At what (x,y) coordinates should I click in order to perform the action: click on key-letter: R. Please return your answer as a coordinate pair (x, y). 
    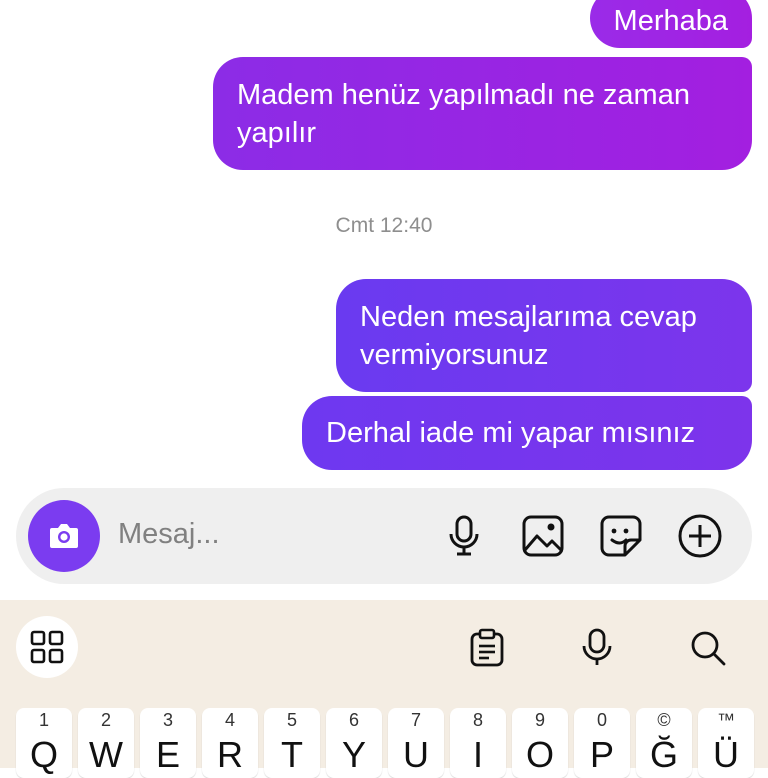
    Looking at the image, I should click on (230, 754).